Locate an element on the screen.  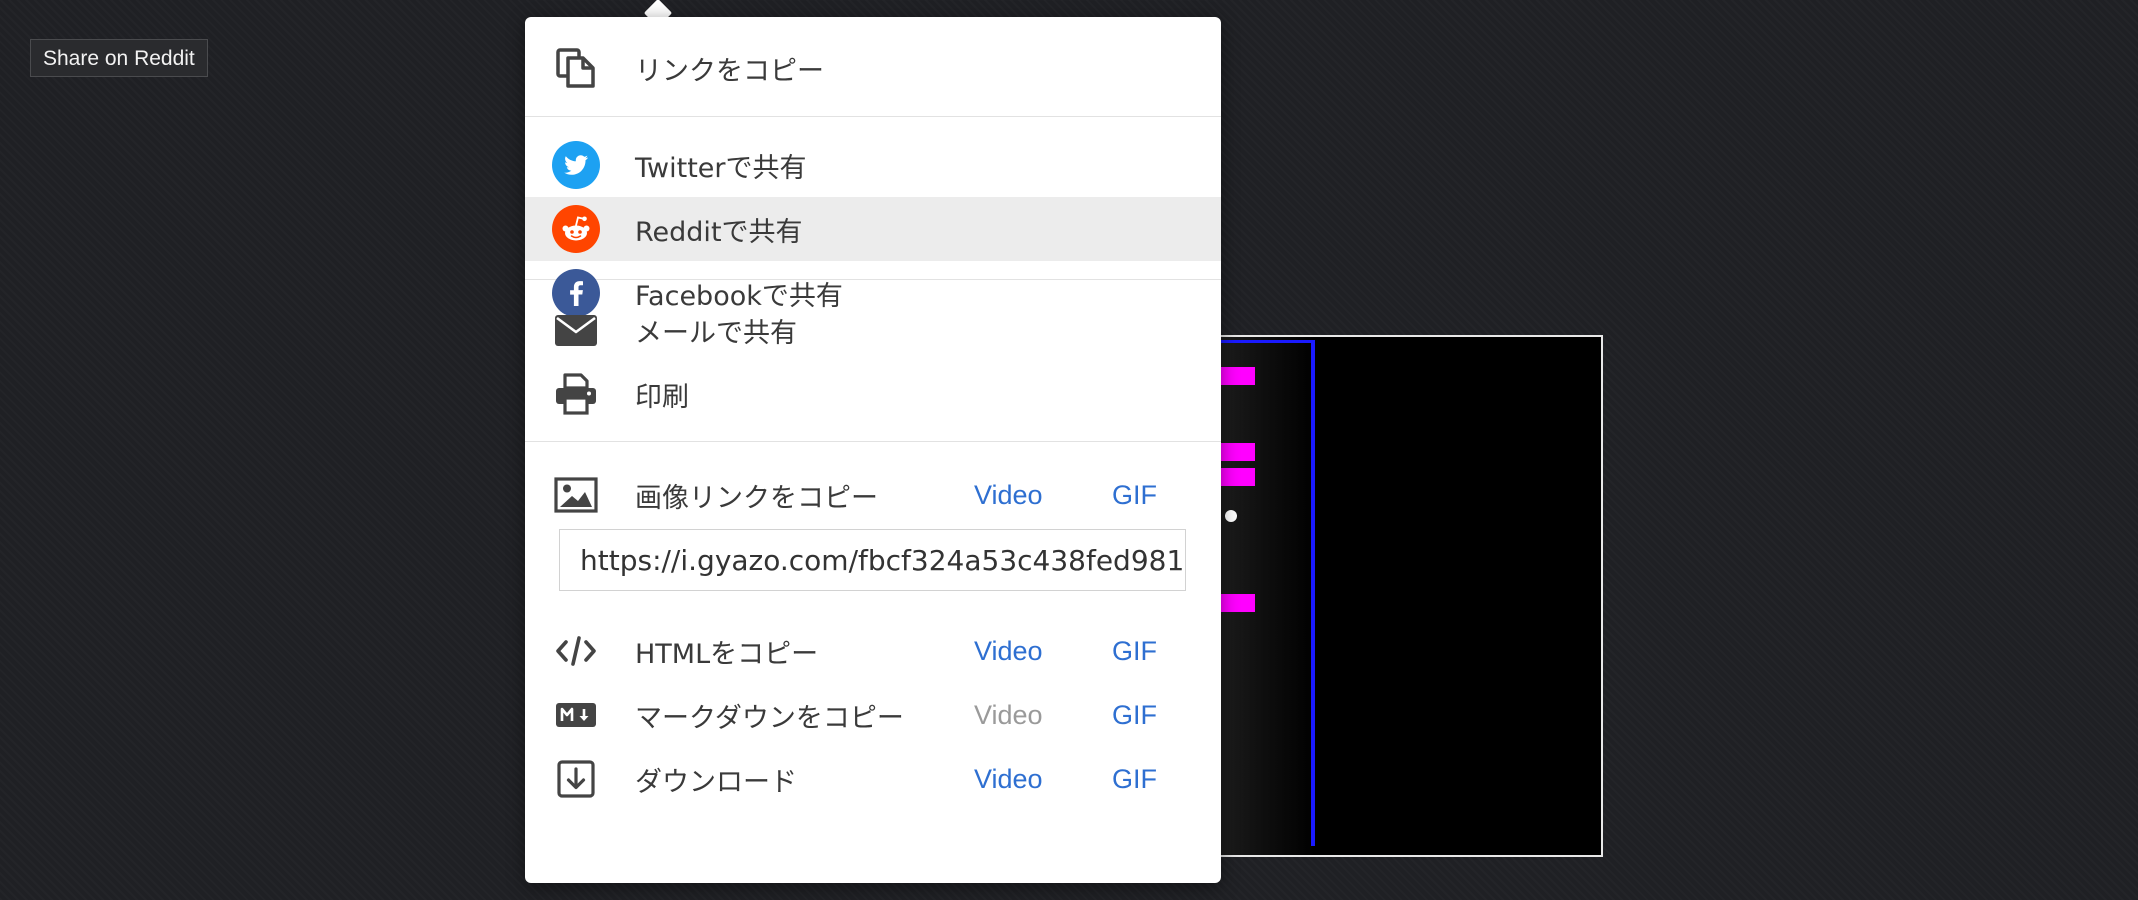
html-gif-link: GIF is located at coordinates (1134, 651).